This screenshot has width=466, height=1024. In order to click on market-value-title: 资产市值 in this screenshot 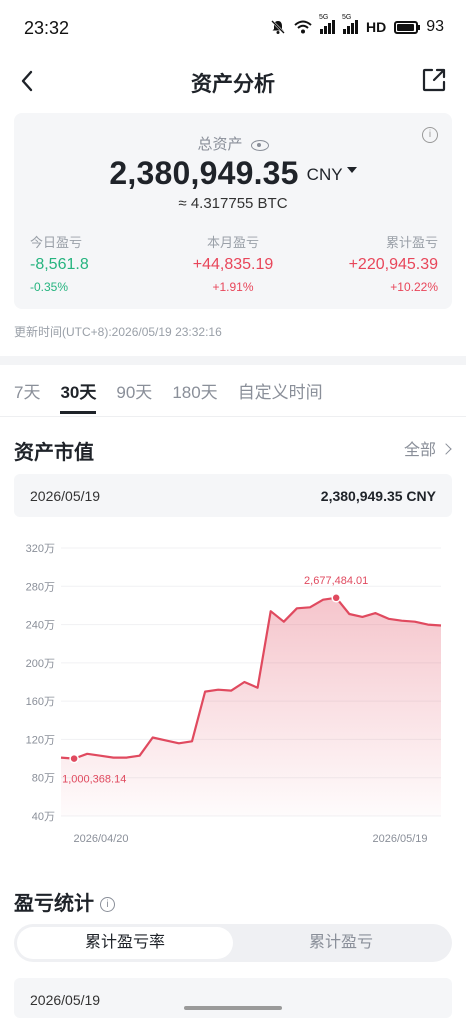, I will do `click(54, 453)`.